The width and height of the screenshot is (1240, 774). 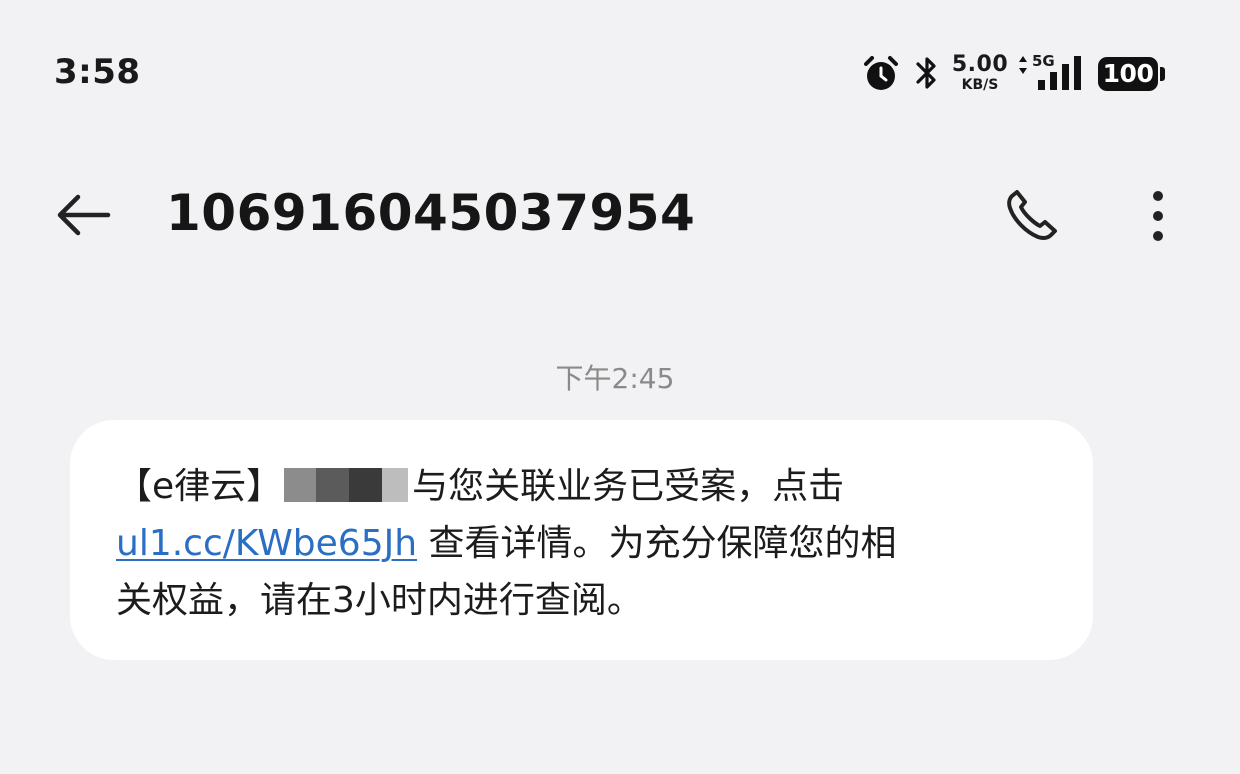 What do you see at coordinates (346, 485) in the screenshot?
I see `redacted-text-block` at bounding box center [346, 485].